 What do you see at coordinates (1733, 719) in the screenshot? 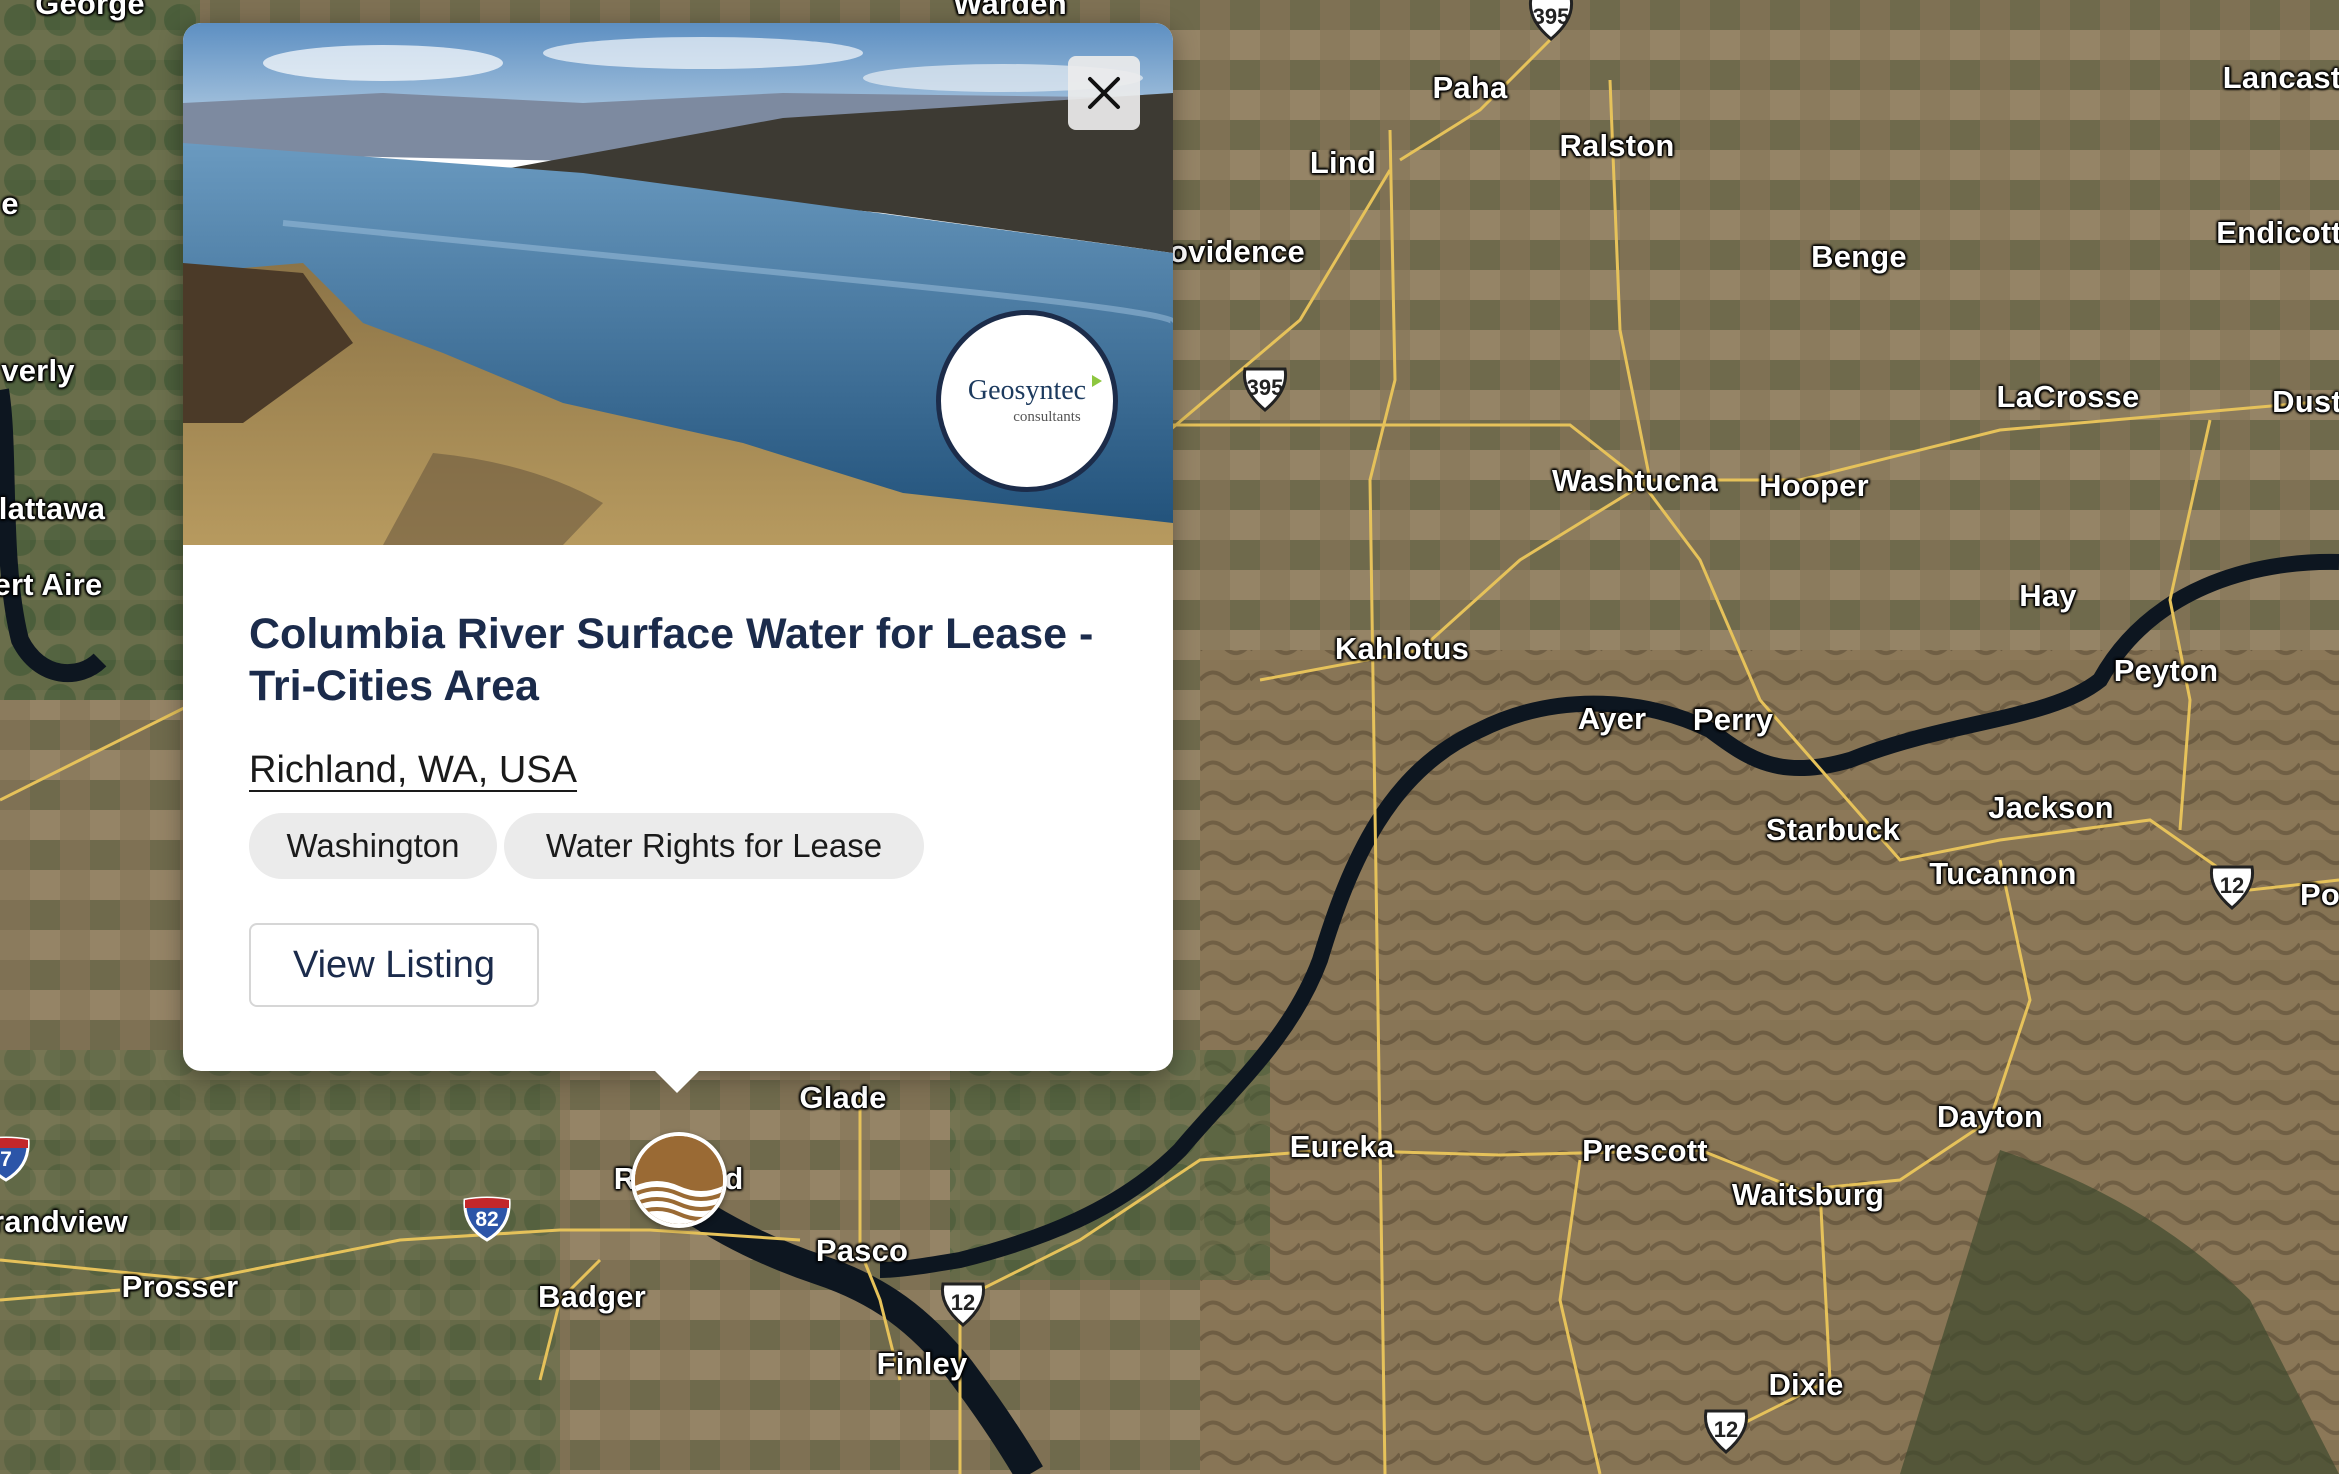
I see `place-label: Perry` at bounding box center [1733, 719].